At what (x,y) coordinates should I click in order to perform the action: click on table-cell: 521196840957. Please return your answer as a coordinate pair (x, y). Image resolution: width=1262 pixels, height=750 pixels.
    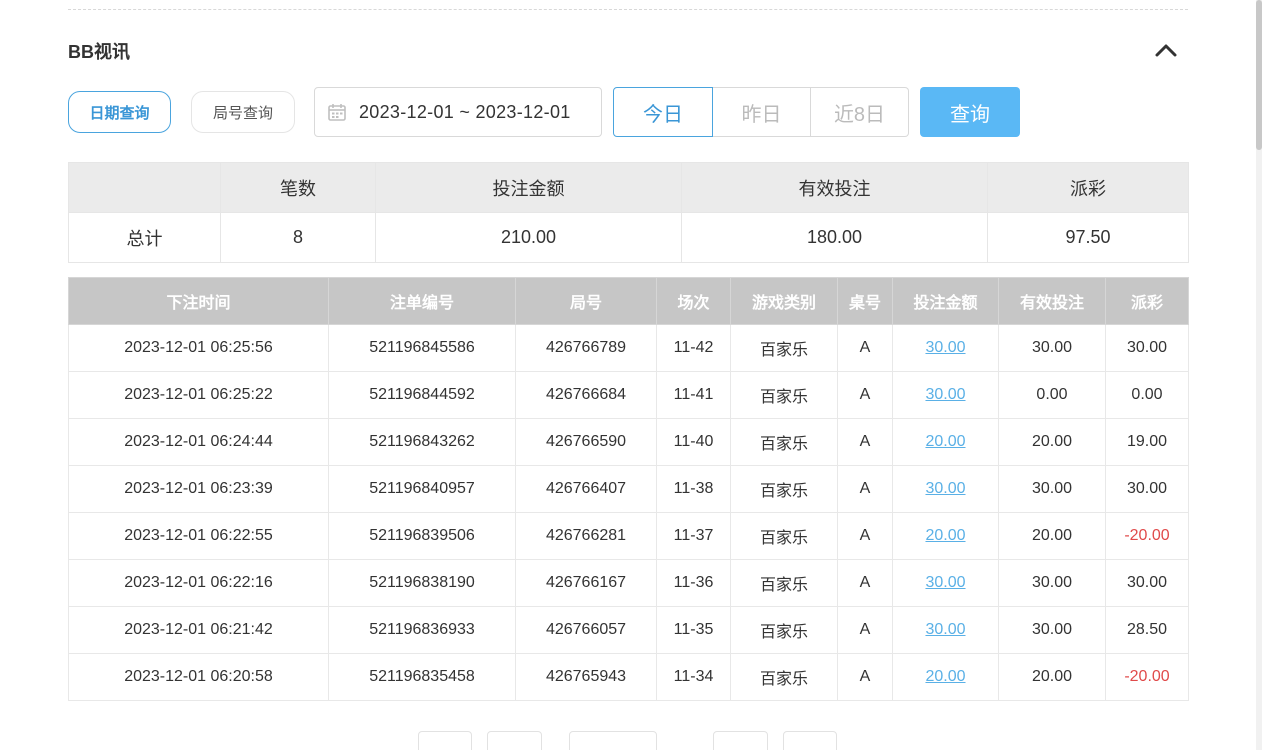
    Looking at the image, I should click on (422, 489).